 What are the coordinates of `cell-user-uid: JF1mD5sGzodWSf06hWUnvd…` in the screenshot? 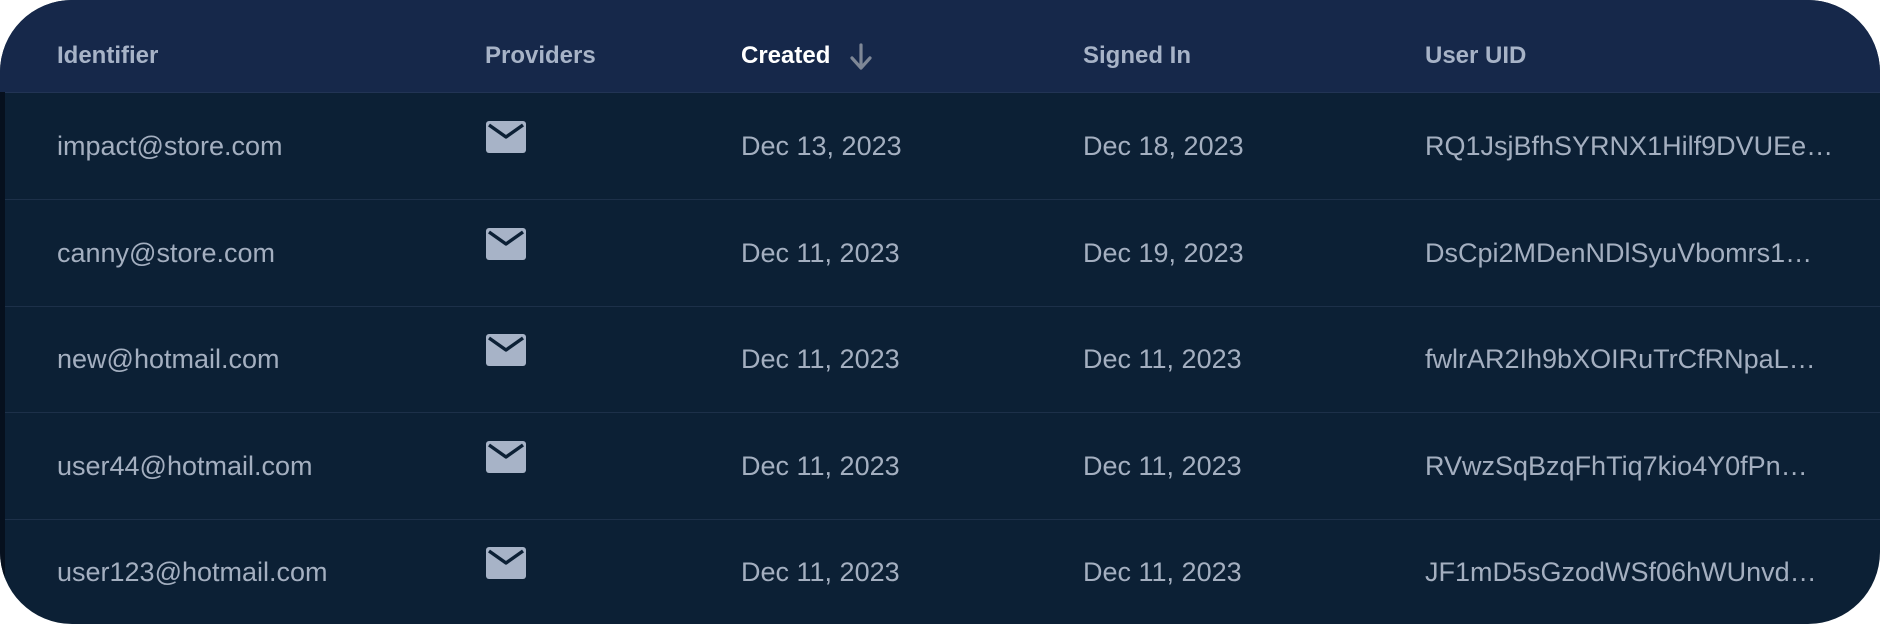 It's located at (1621, 572).